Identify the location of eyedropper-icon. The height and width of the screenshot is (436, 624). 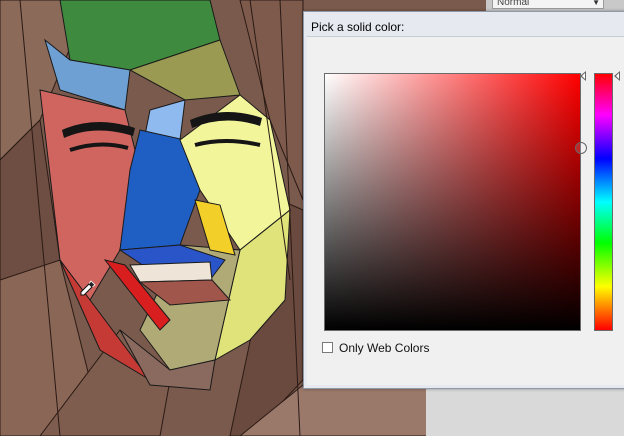
(88, 290).